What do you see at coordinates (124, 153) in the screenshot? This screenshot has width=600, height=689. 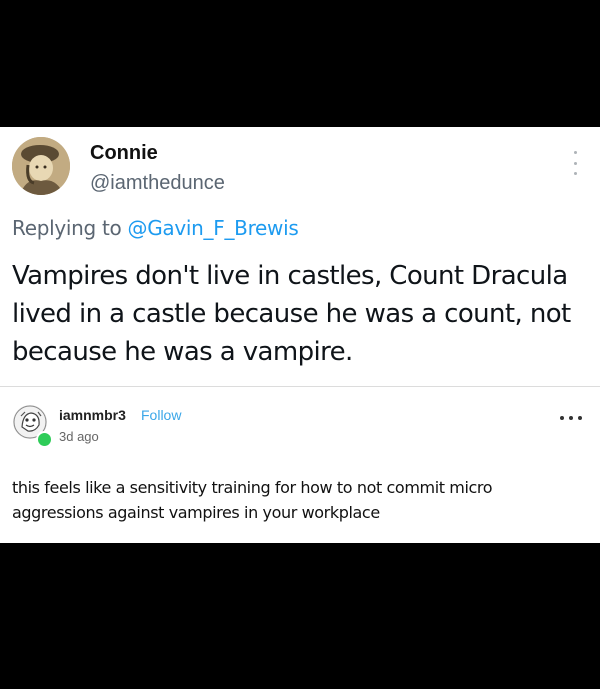 I see `tweet-display-name: Connie` at bounding box center [124, 153].